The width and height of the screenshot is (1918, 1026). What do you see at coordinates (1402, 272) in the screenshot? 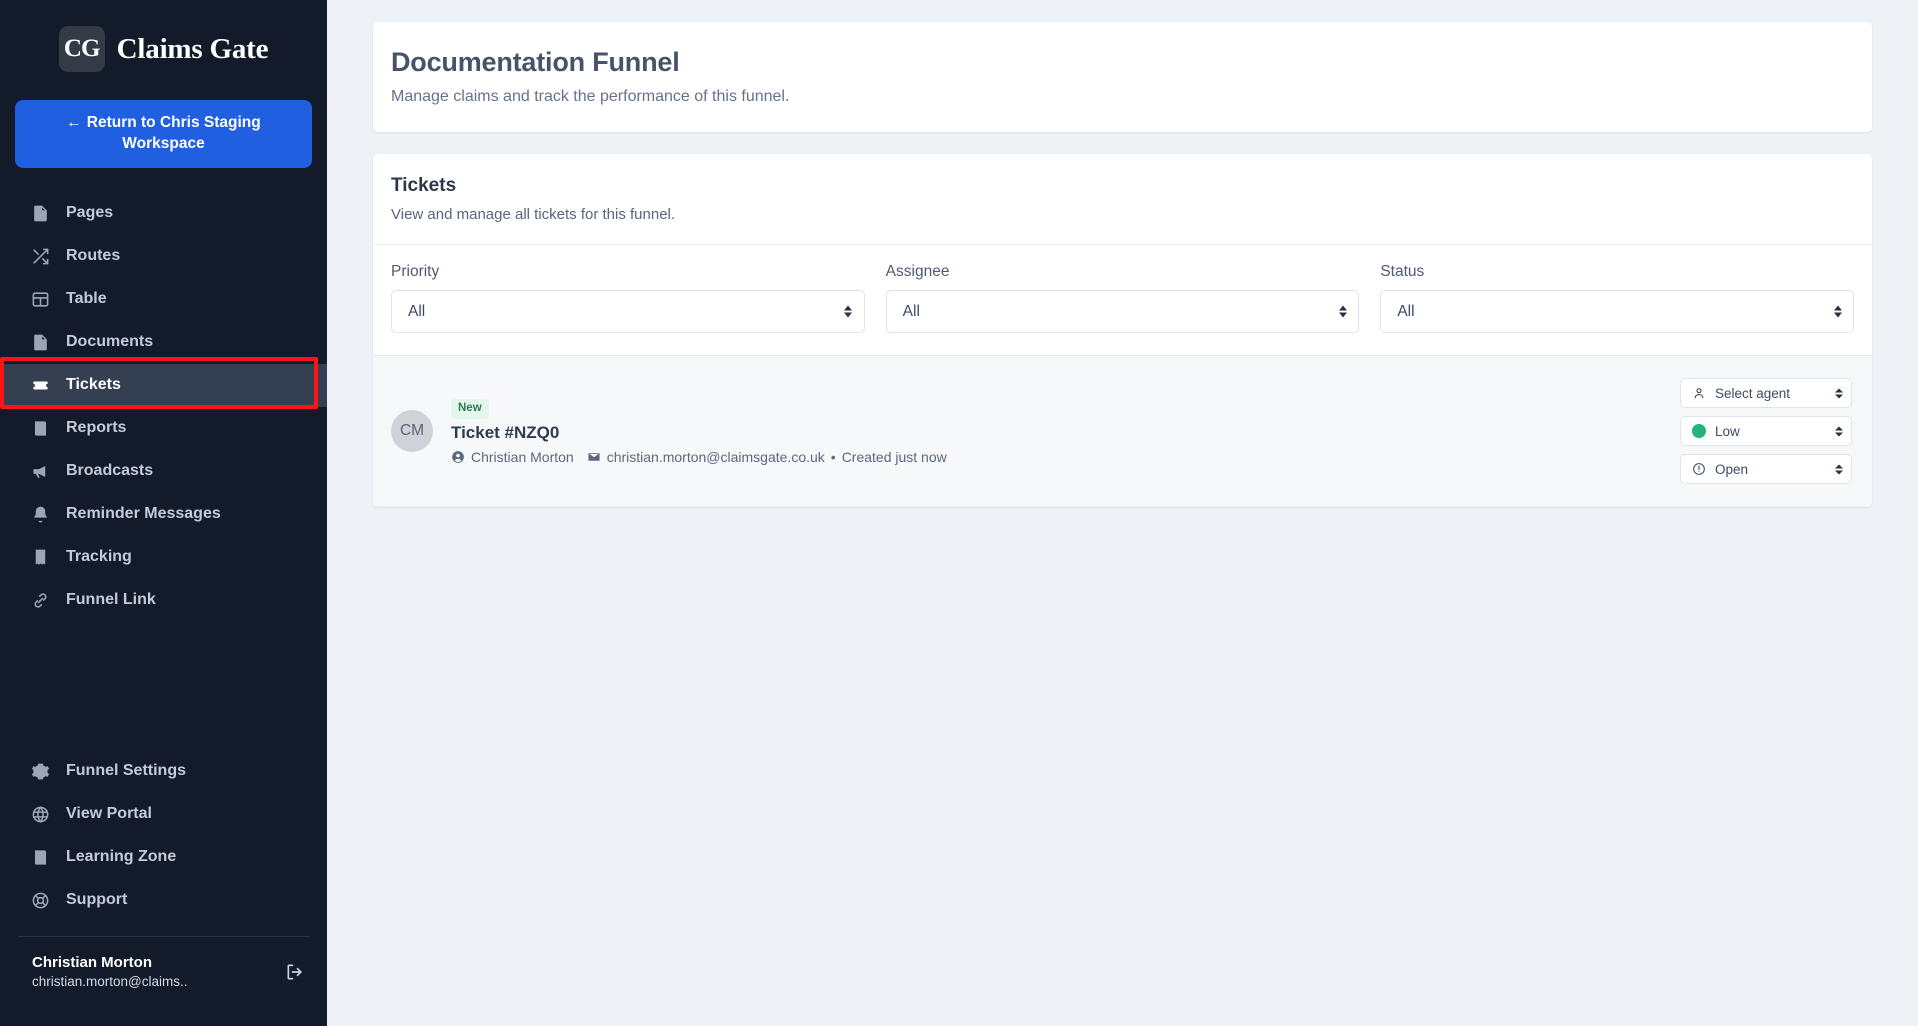
I see `status-filter-label: Status` at bounding box center [1402, 272].